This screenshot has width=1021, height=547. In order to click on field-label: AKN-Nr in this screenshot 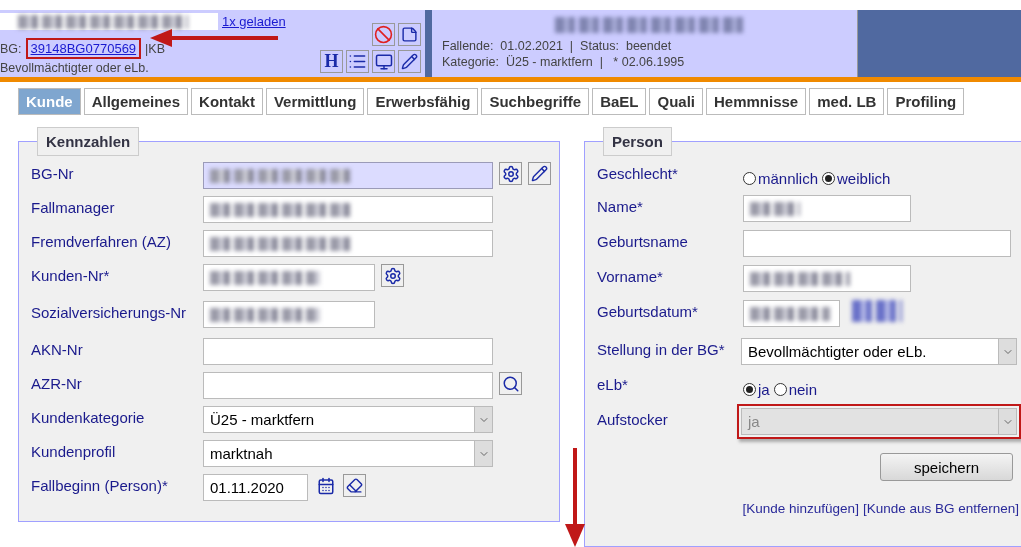, I will do `click(57, 349)`.